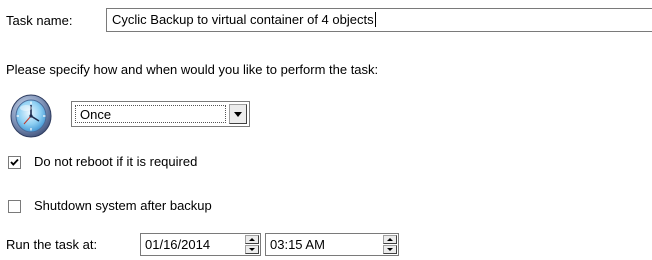 The height and width of the screenshot is (260, 652). I want to click on chevron-down-icon, so click(238, 114).